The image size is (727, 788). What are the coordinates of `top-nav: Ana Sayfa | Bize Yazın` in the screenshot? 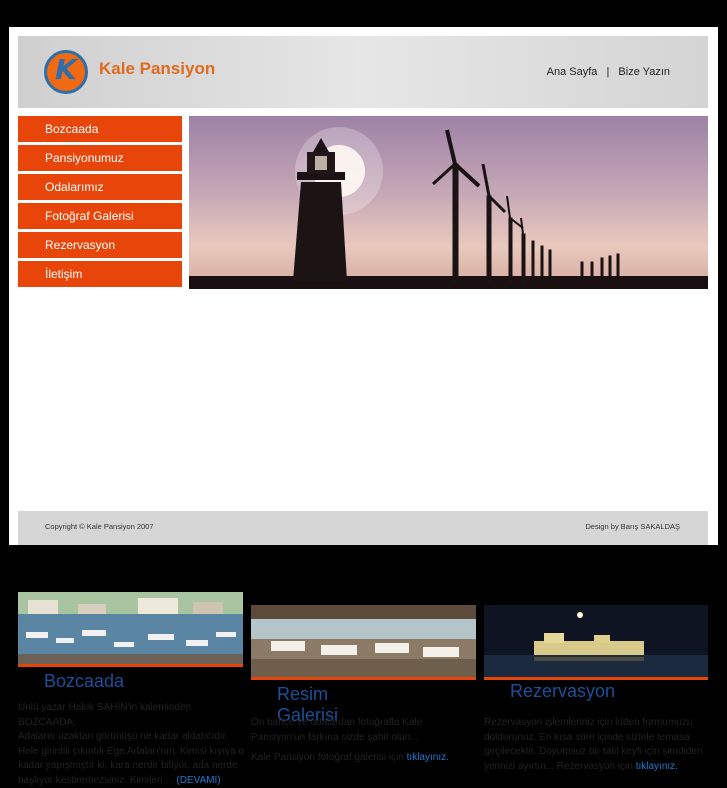 It's located at (608, 72).